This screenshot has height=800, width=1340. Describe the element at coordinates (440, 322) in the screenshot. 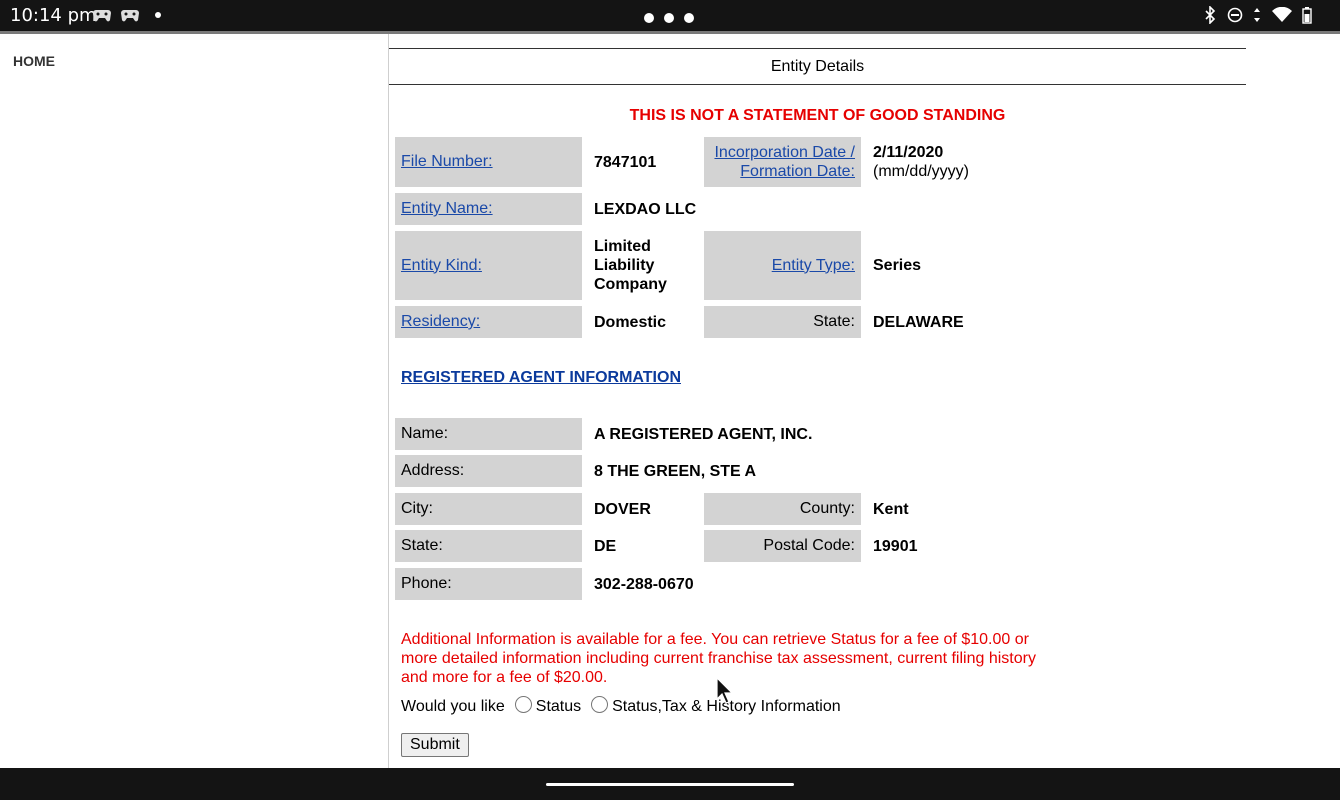

I see `residency-help-link: Residency:` at that location.